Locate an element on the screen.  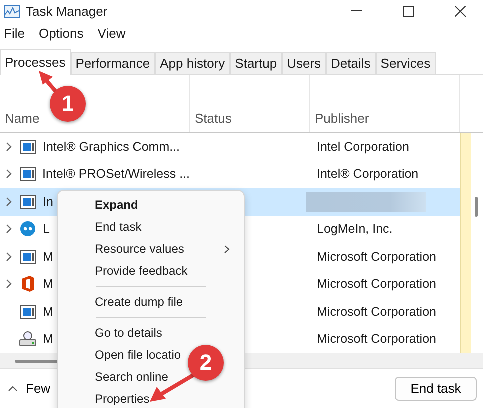
publisher-cell-text: LogMeIn, Inc. is located at coordinates (355, 229).